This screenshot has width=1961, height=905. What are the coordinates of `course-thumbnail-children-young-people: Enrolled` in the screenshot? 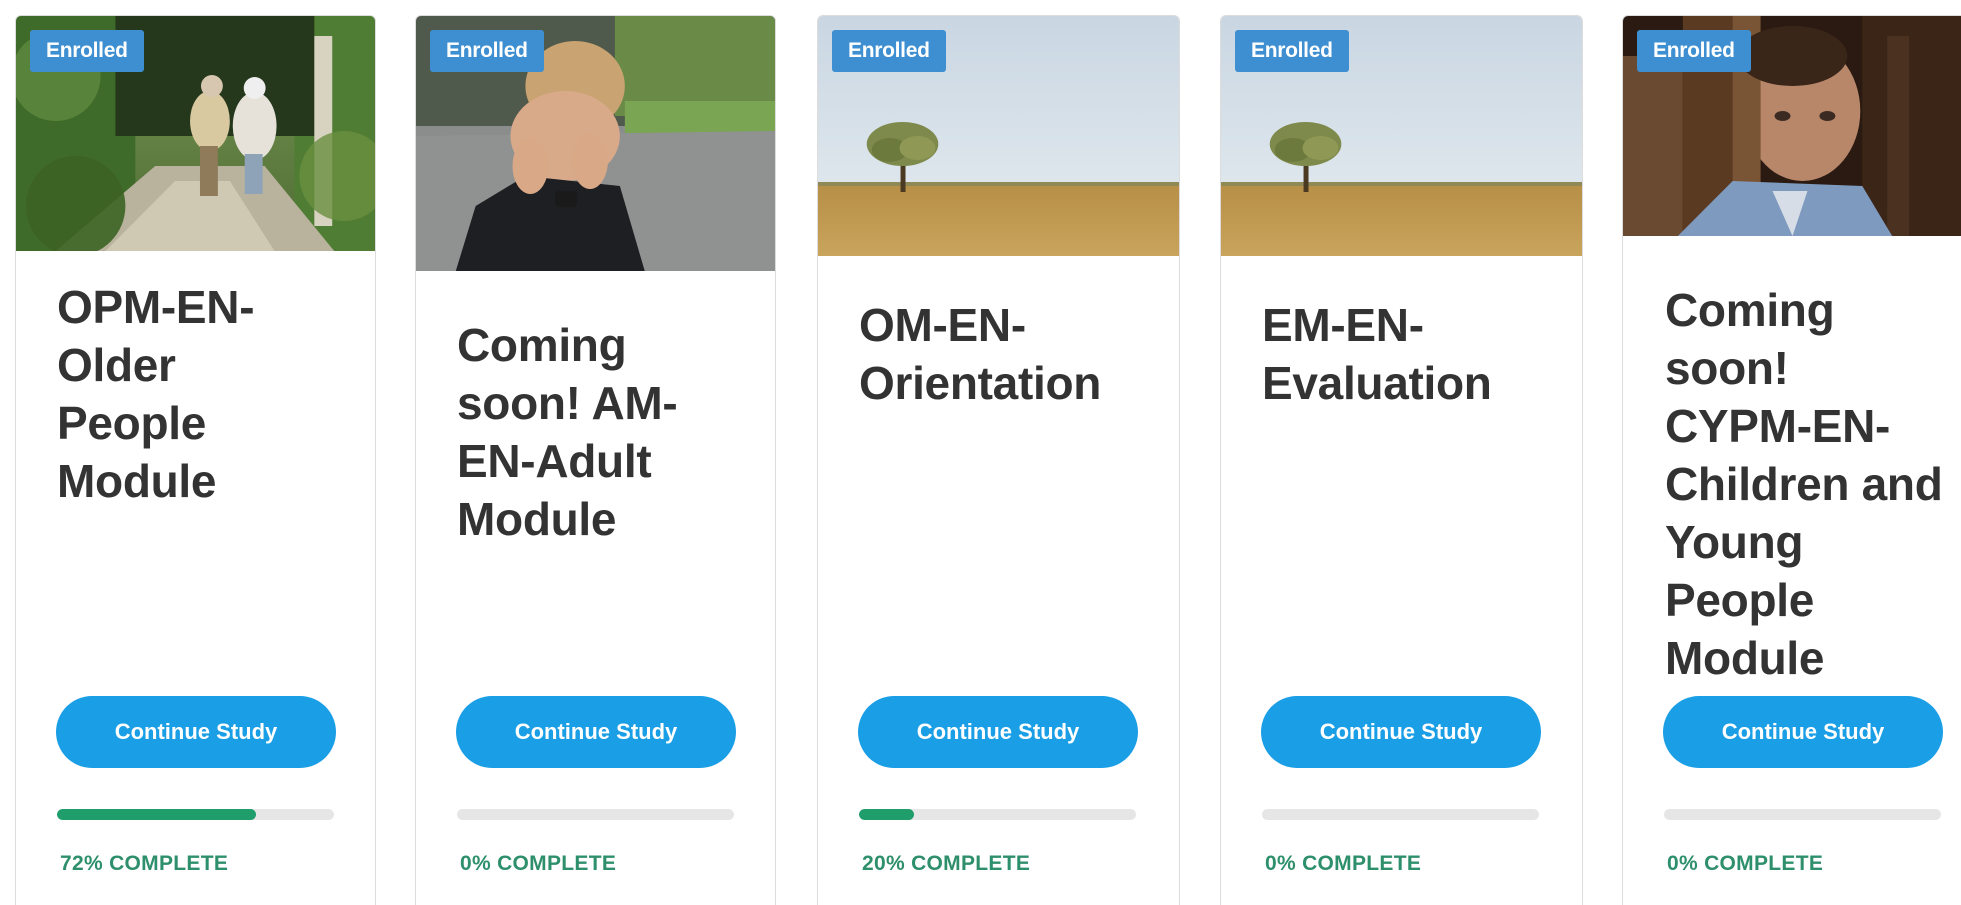 It's located at (1792, 126).